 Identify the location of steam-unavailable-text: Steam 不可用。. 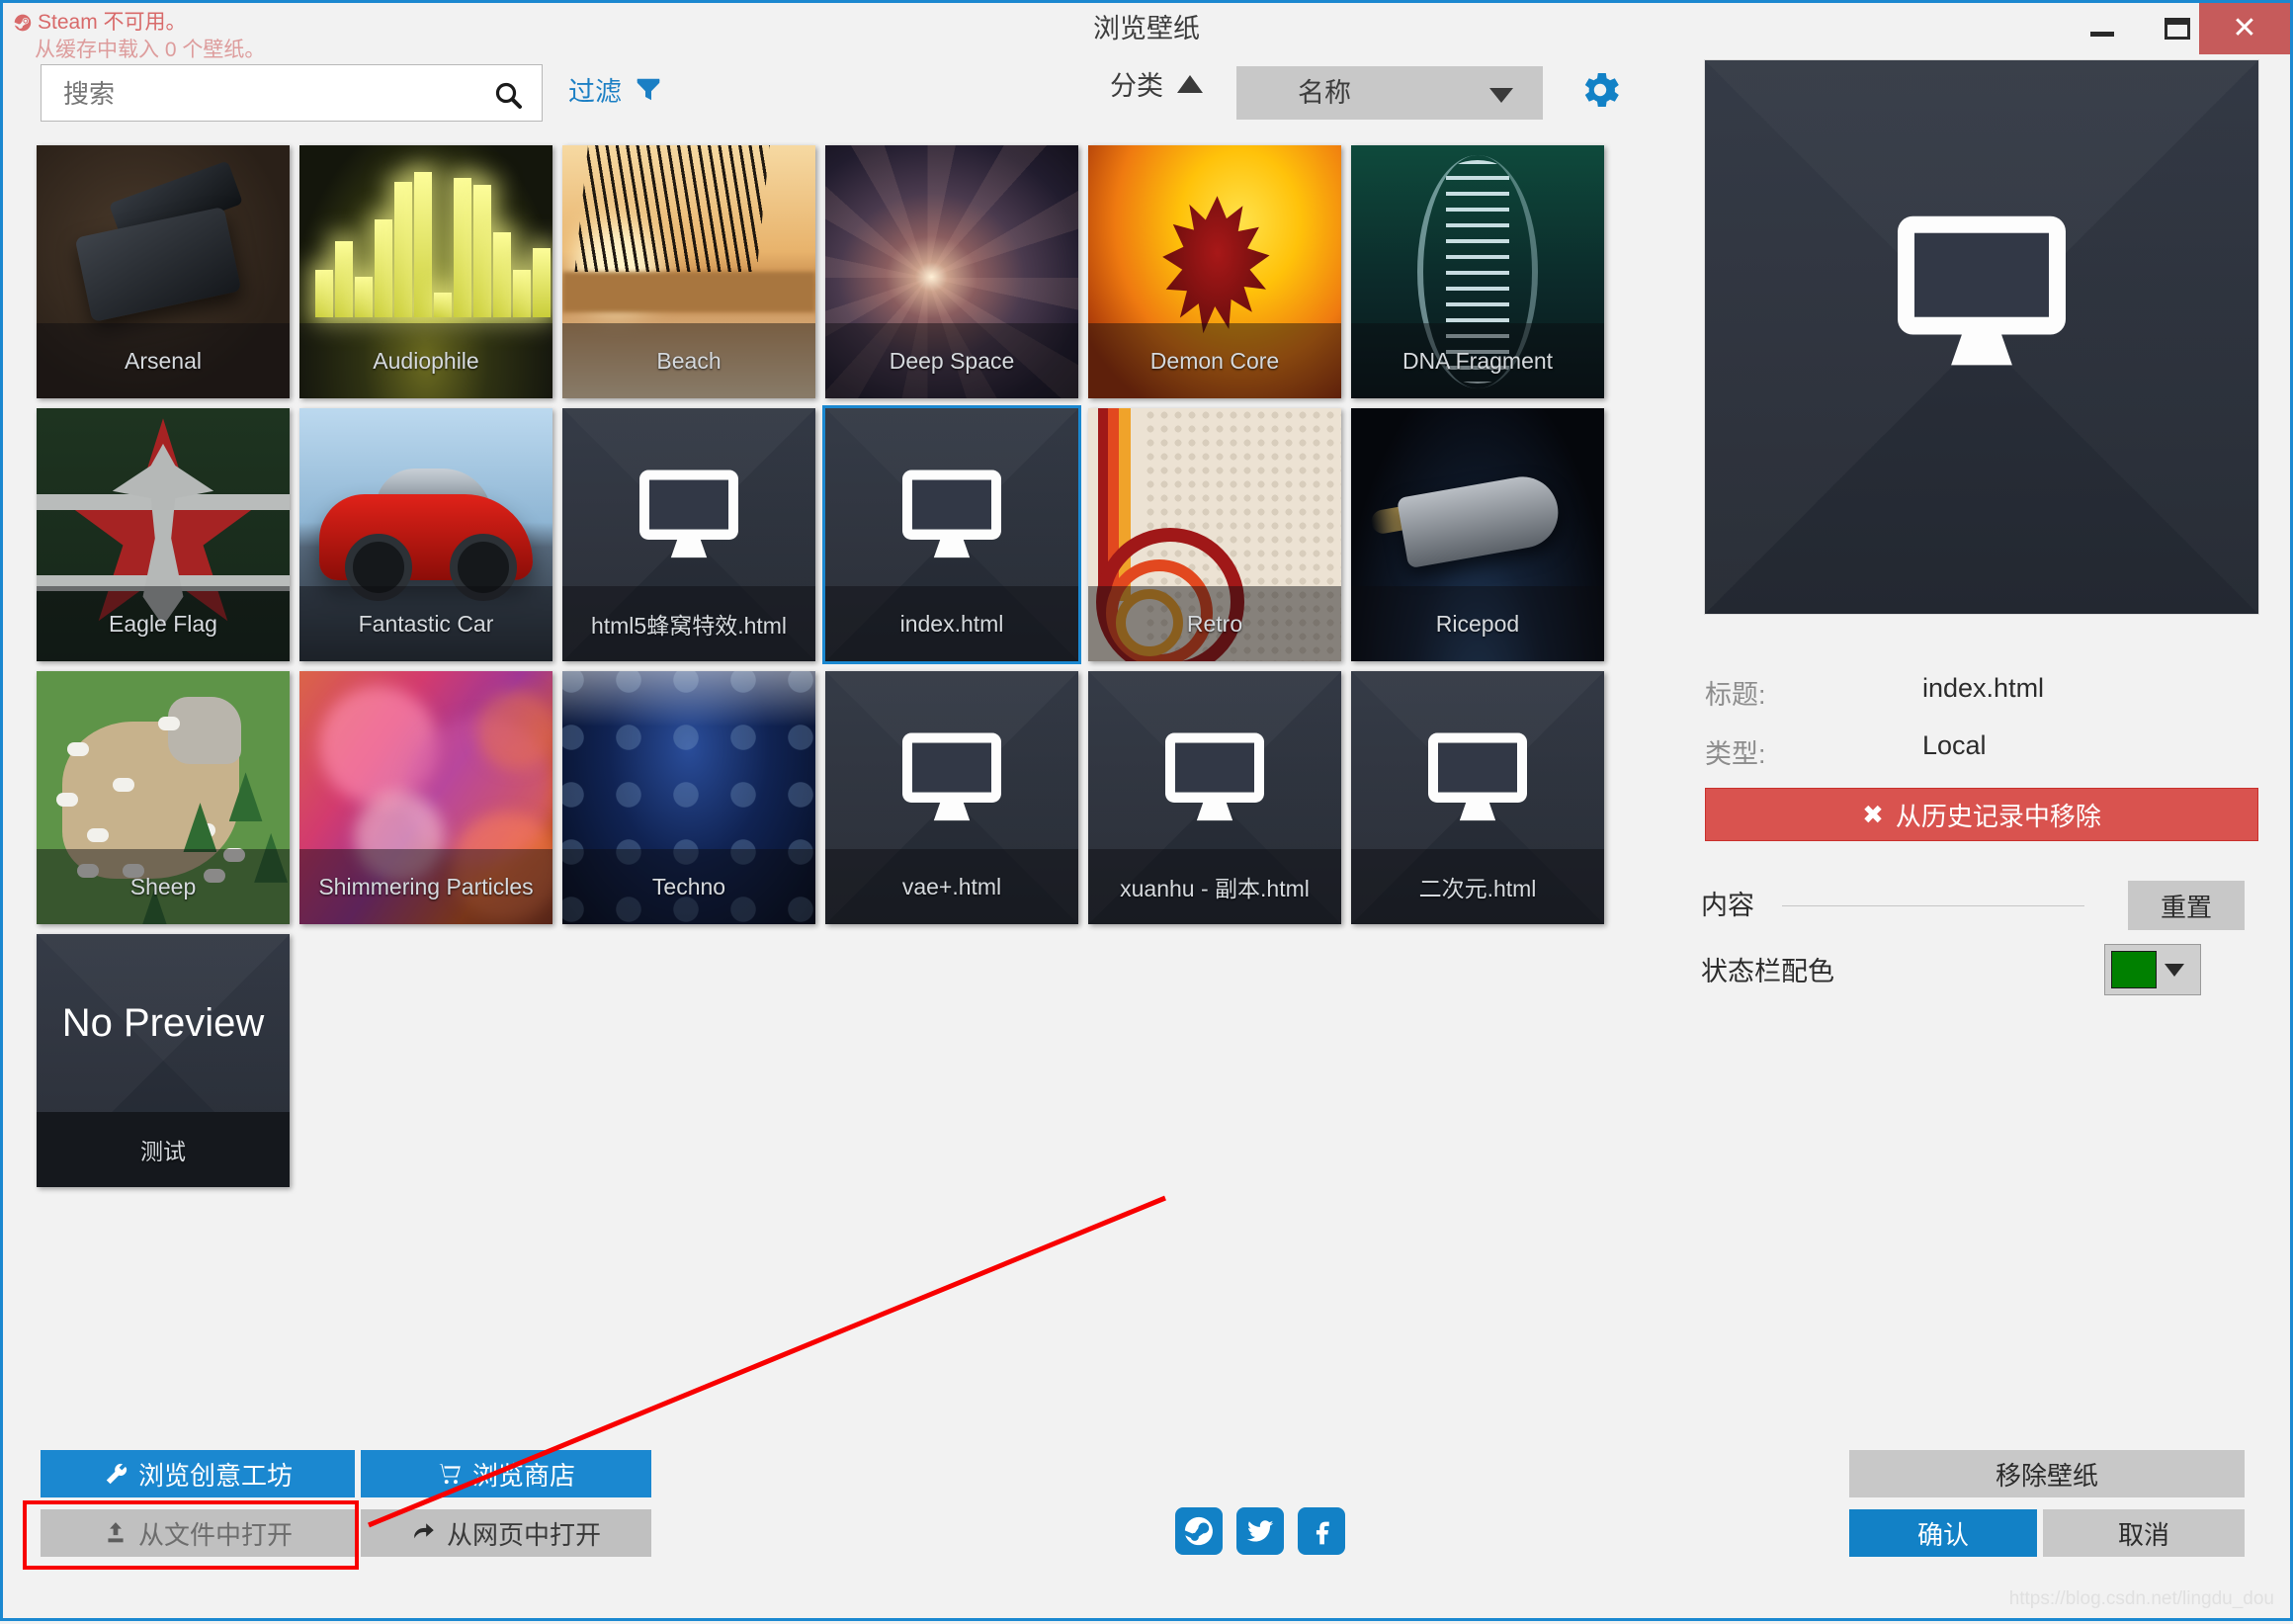
(112, 22).